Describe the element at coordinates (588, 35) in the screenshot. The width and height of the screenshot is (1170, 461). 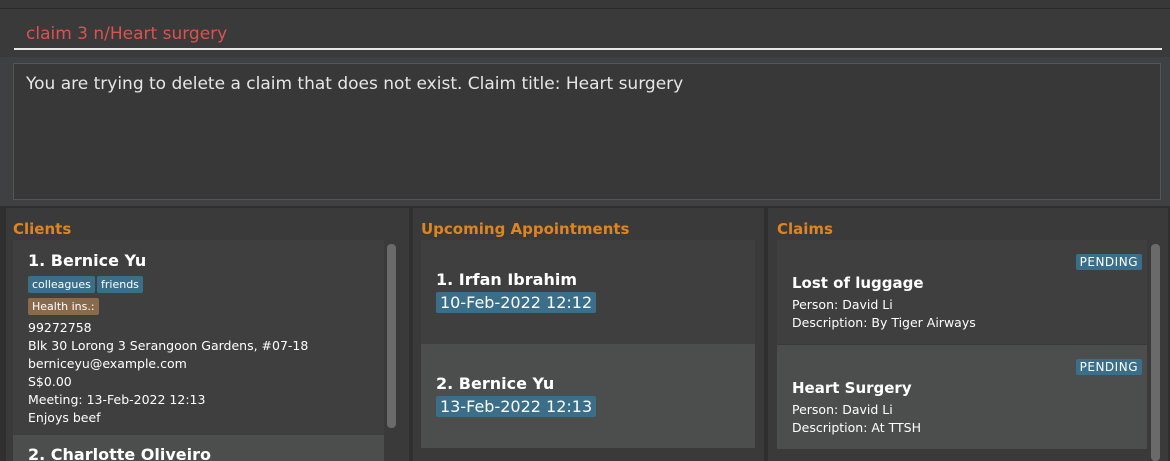
I see `command-input` at that location.